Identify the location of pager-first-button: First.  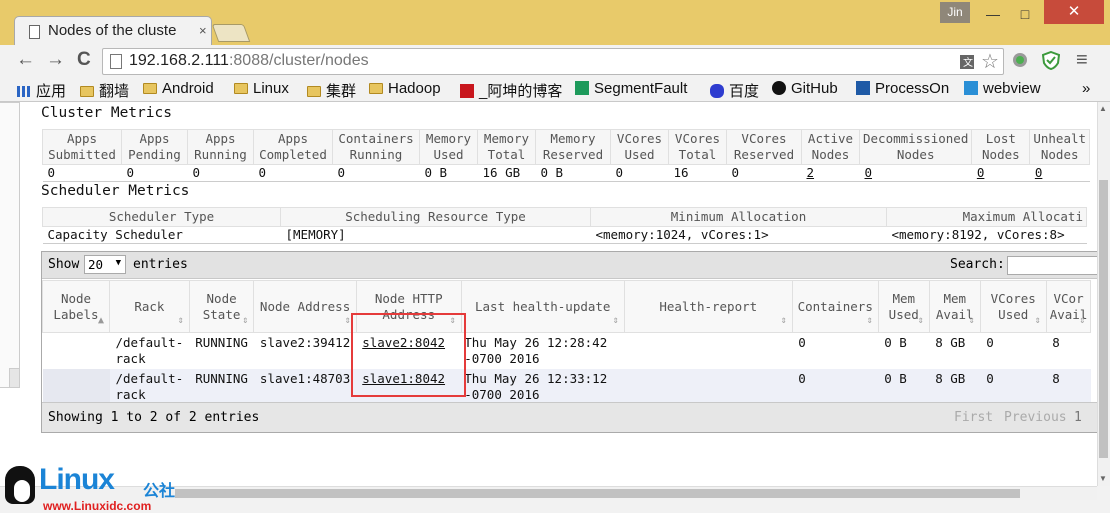
(973, 417).